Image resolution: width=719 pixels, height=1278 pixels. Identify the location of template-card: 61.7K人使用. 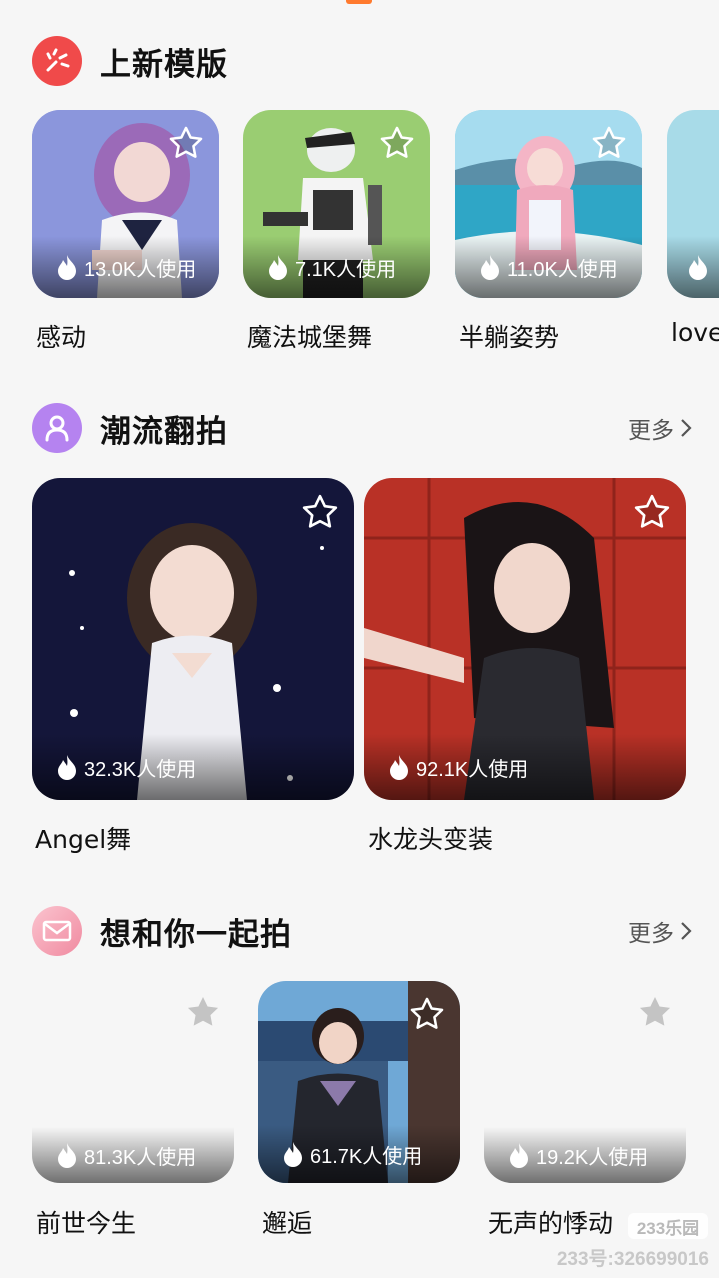
(359, 1082).